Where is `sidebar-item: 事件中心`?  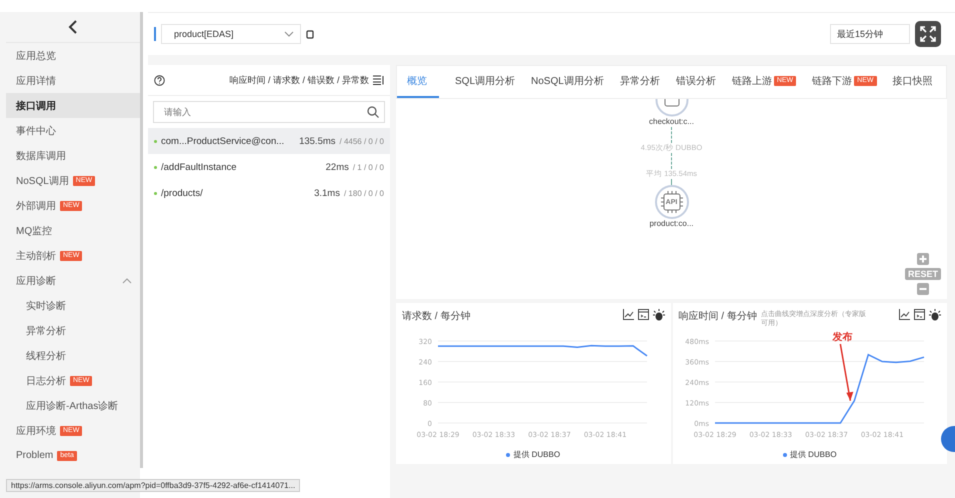
sidebar-item: 事件中心 is located at coordinates (73, 130).